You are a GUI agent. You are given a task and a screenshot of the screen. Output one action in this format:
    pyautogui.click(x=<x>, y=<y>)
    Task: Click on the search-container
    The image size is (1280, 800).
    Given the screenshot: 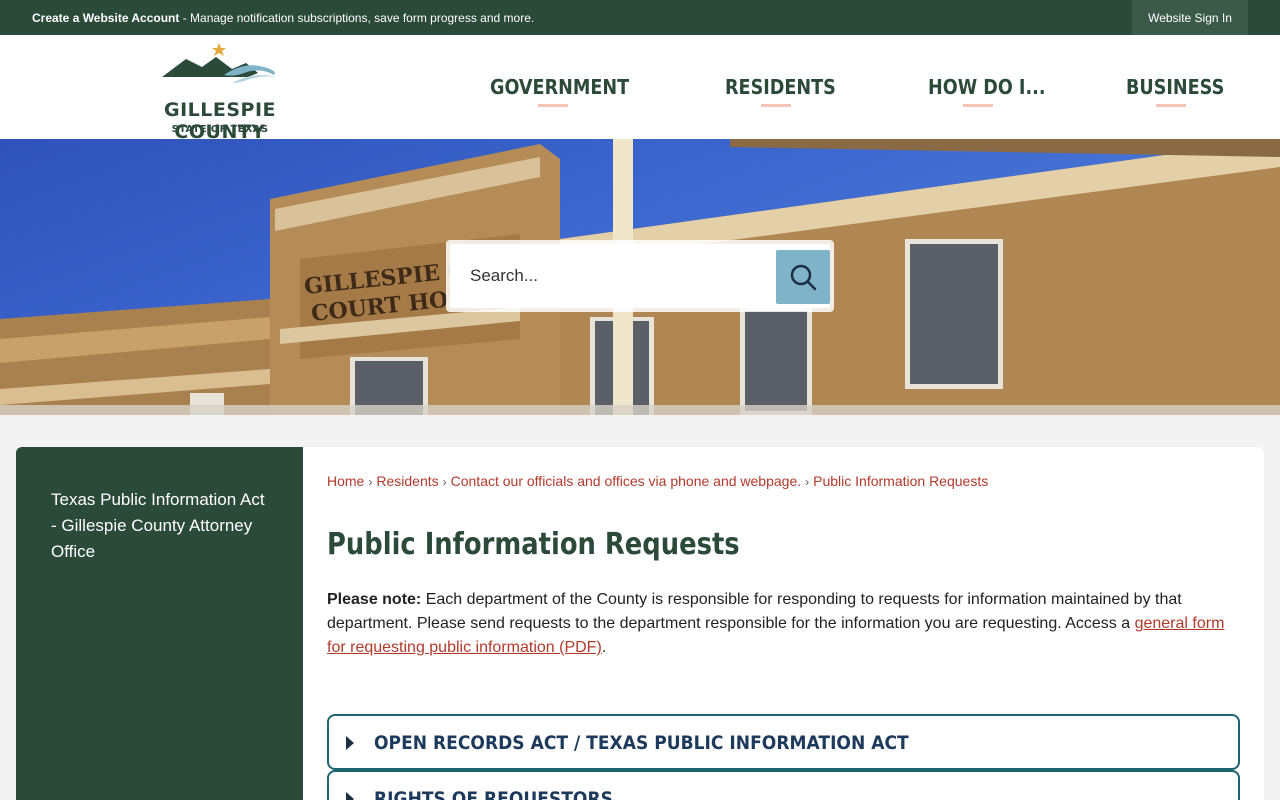 What is the action you would take?
    pyautogui.click(x=640, y=276)
    